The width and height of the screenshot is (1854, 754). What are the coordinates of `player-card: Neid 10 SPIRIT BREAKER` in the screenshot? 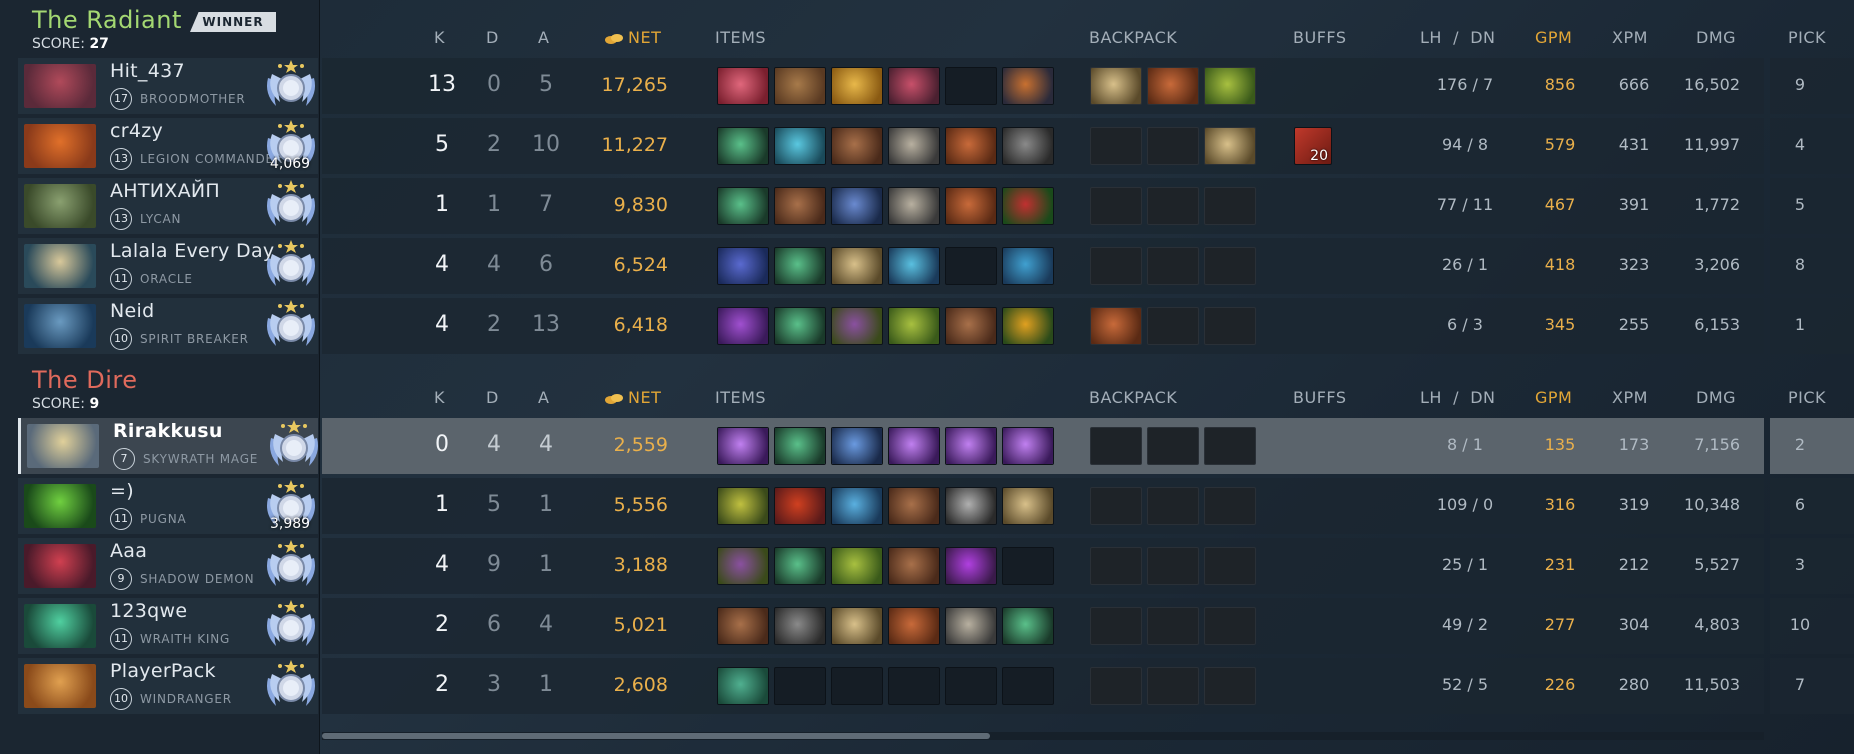 It's located at (168, 326).